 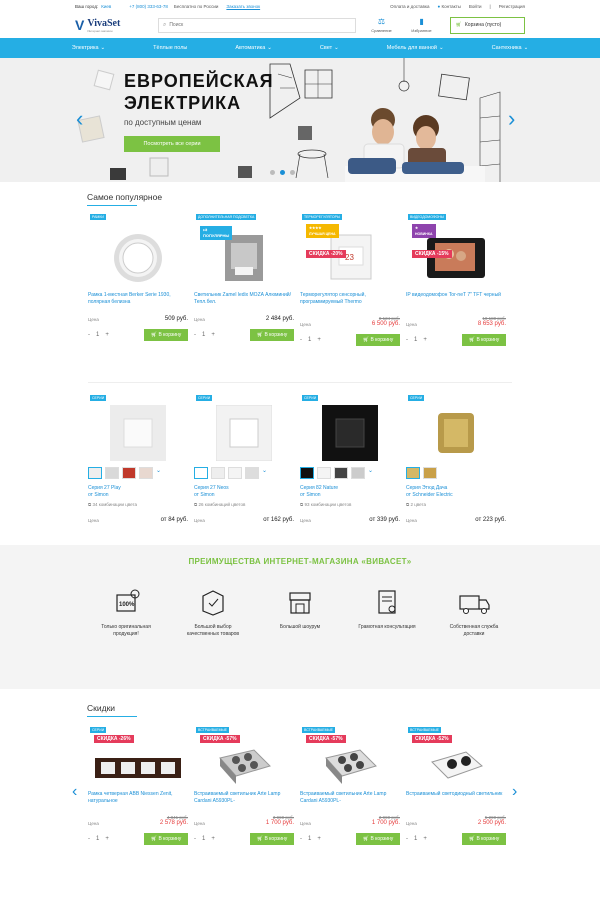 I want to click on series-name: Серия Этюд Дача от Schneider Electric, so click(x=456, y=492).